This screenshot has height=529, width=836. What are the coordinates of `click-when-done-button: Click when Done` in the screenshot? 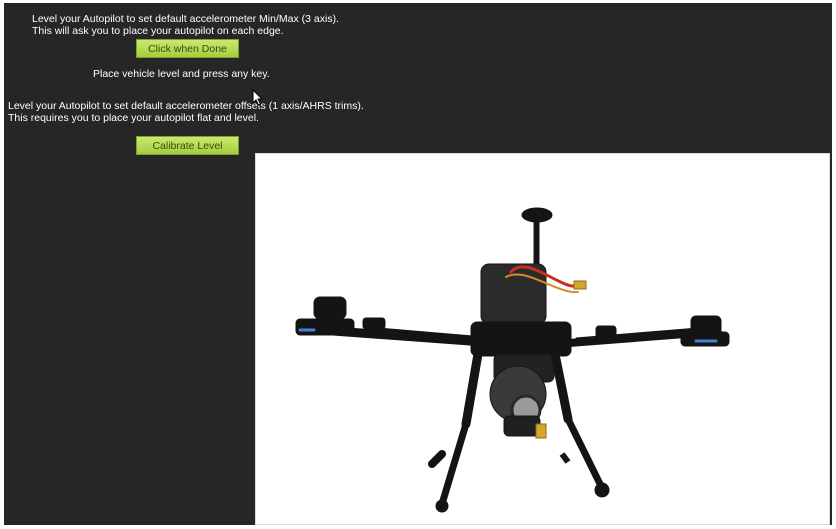 It's located at (187, 48).